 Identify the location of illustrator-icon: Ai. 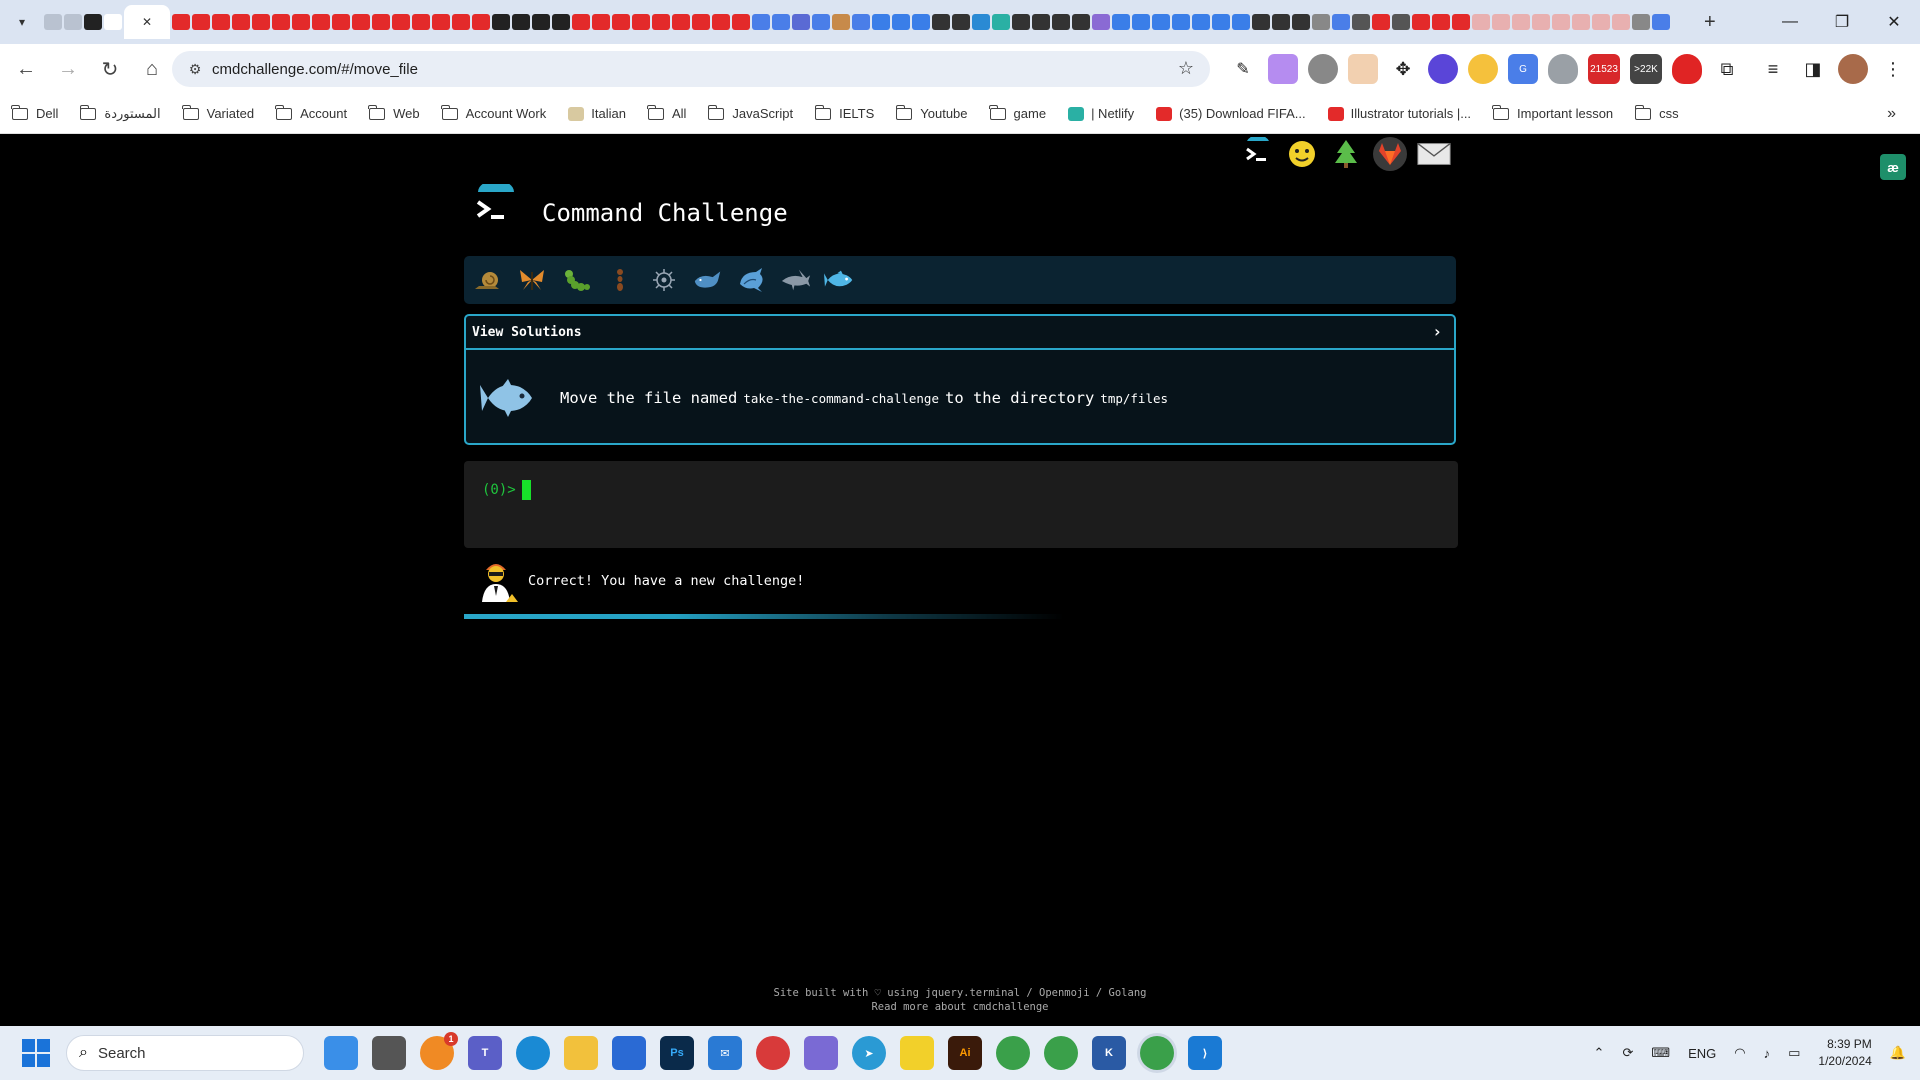
(965, 1053).